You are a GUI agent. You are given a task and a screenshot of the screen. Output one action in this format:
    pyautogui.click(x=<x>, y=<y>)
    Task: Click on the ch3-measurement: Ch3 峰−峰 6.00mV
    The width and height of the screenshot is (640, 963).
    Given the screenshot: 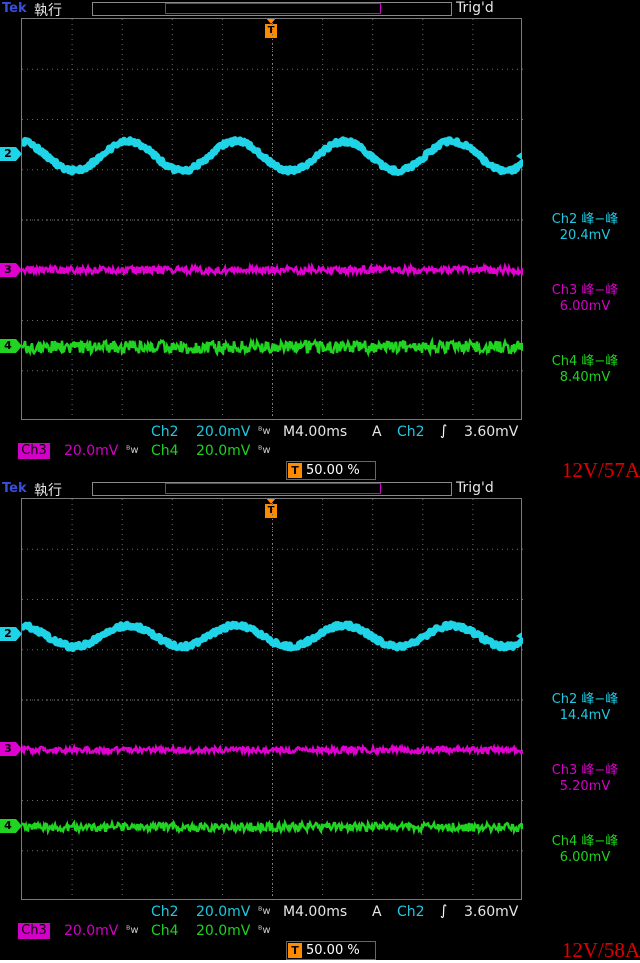 What is the action you would take?
    pyautogui.click(x=585, y=299)
    